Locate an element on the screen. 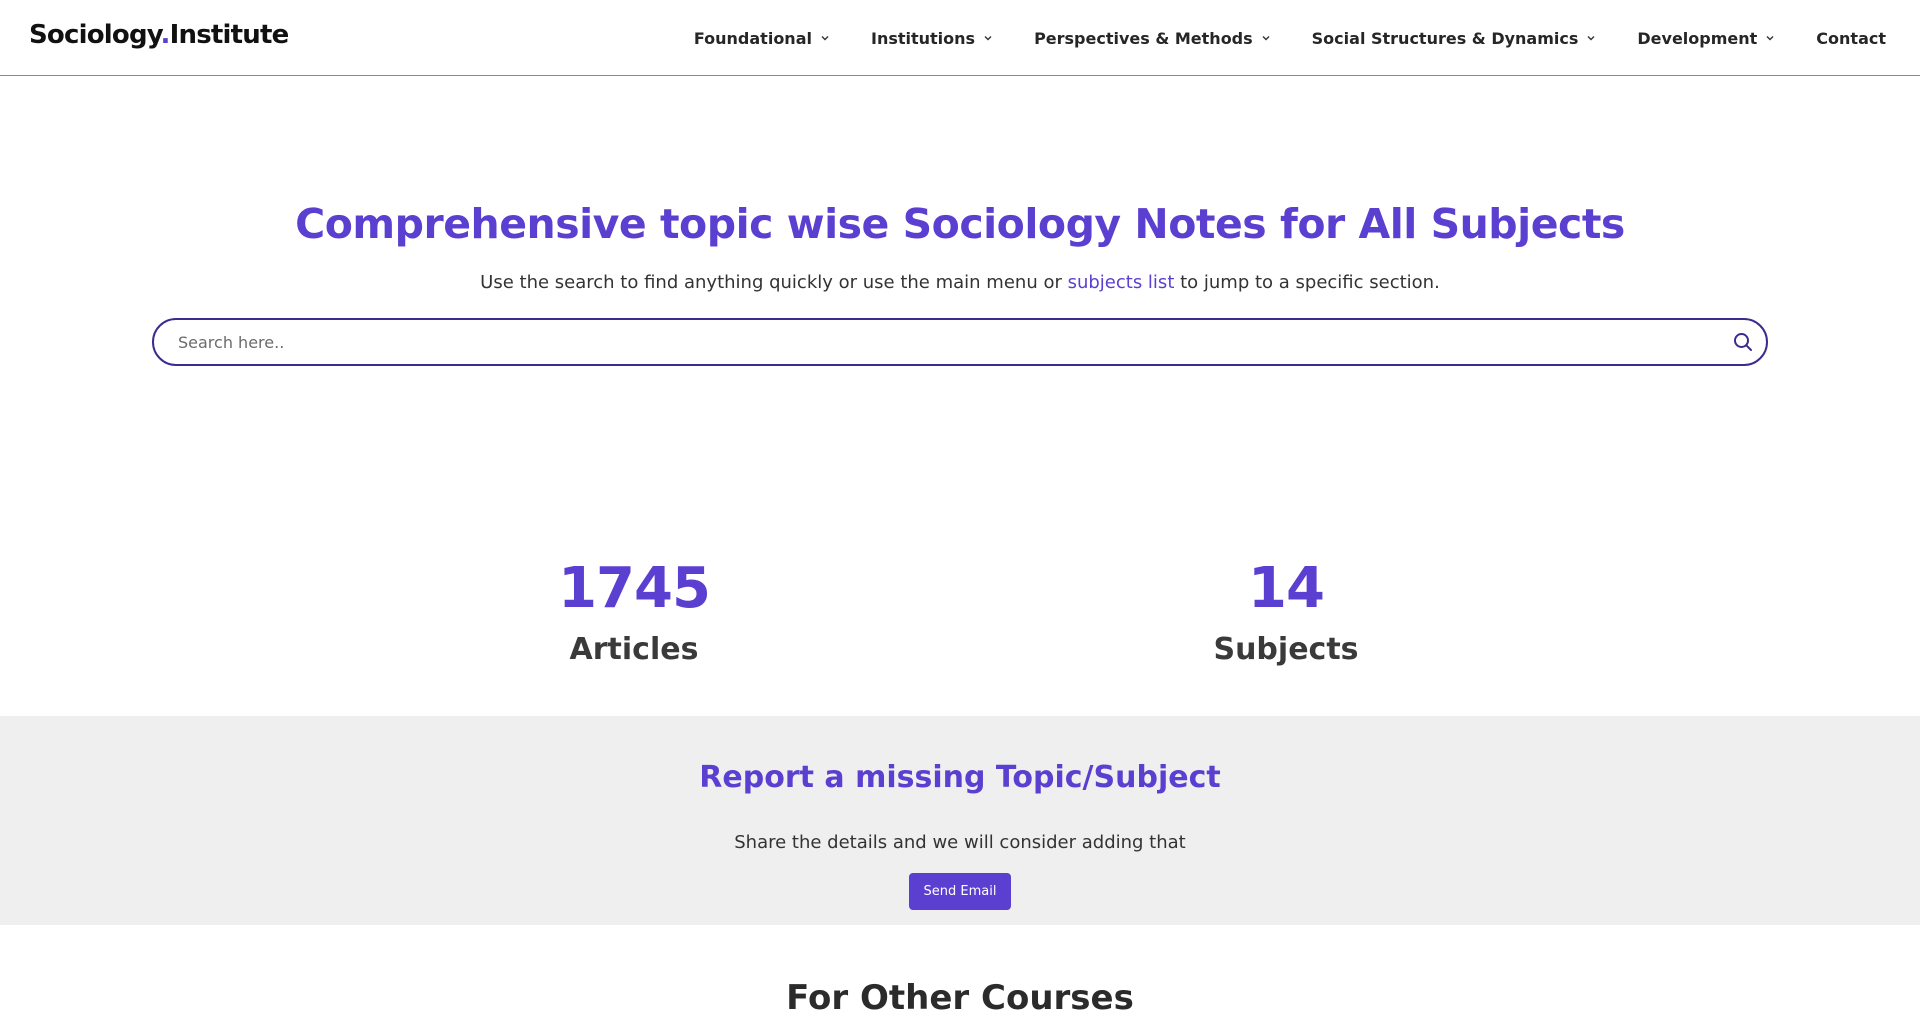  site-logo: Sociology.Institute is located at coordinates (159, 35).